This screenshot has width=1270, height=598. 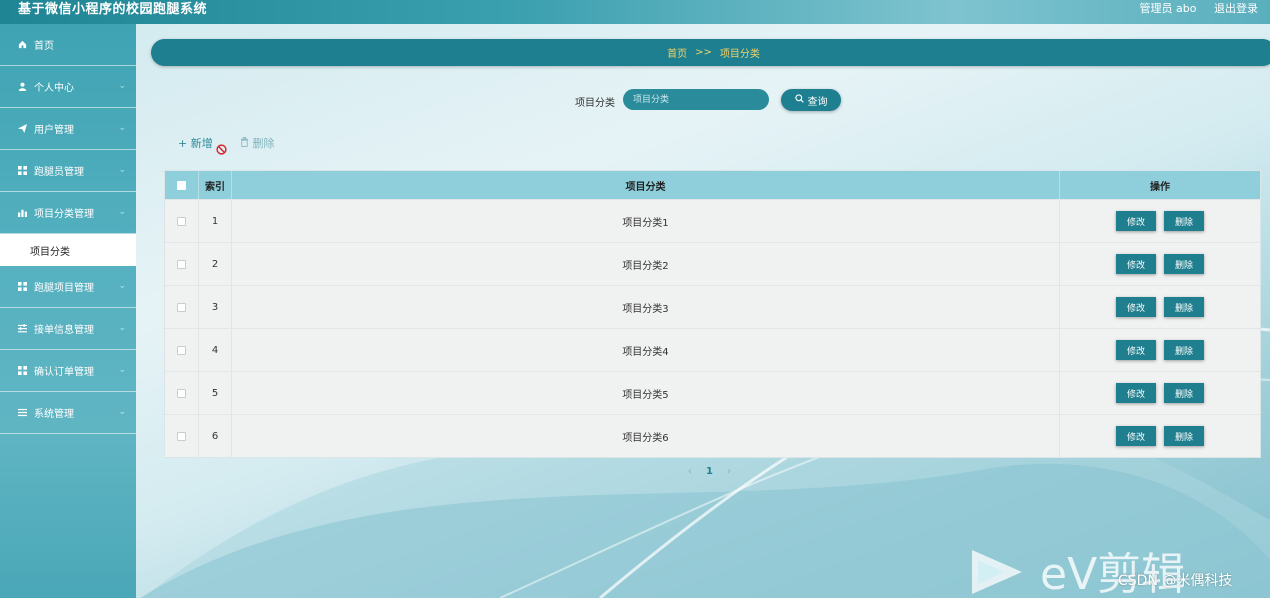 I want to click on sidebar-item-system: 系统管理 ⌄, so click(x=68, y=413).